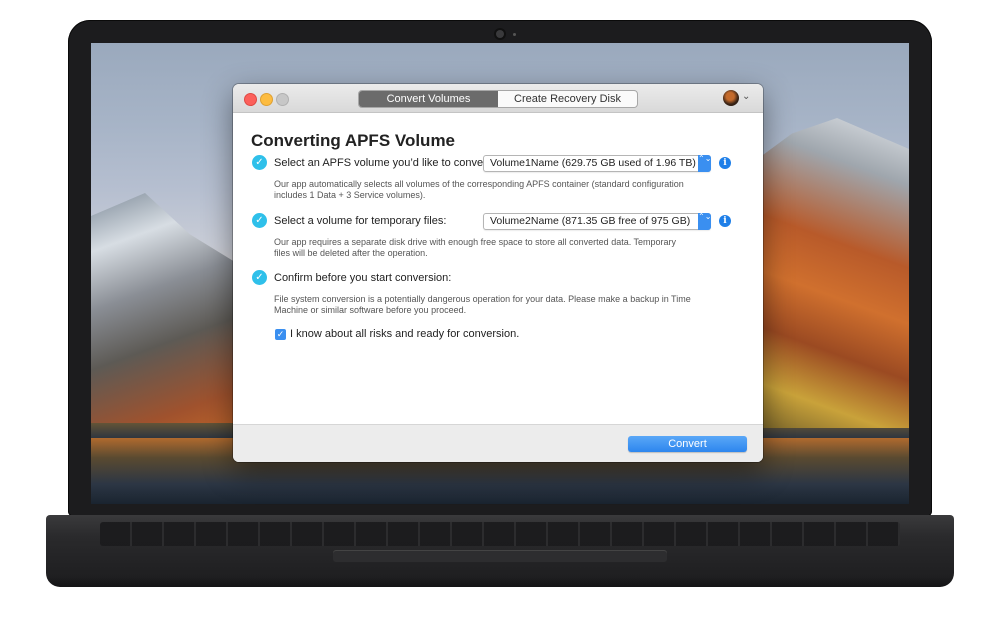 Image resolution: width=1000 pixels, height=625 pixels. I want to click on camera-led, so click(514, 34).